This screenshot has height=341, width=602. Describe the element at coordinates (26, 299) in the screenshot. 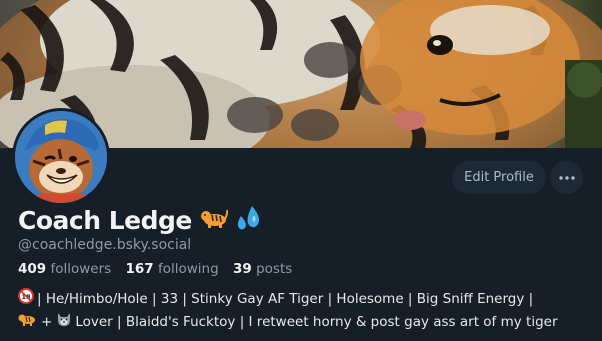

I see `no-under-18-icon: 18` at that location.